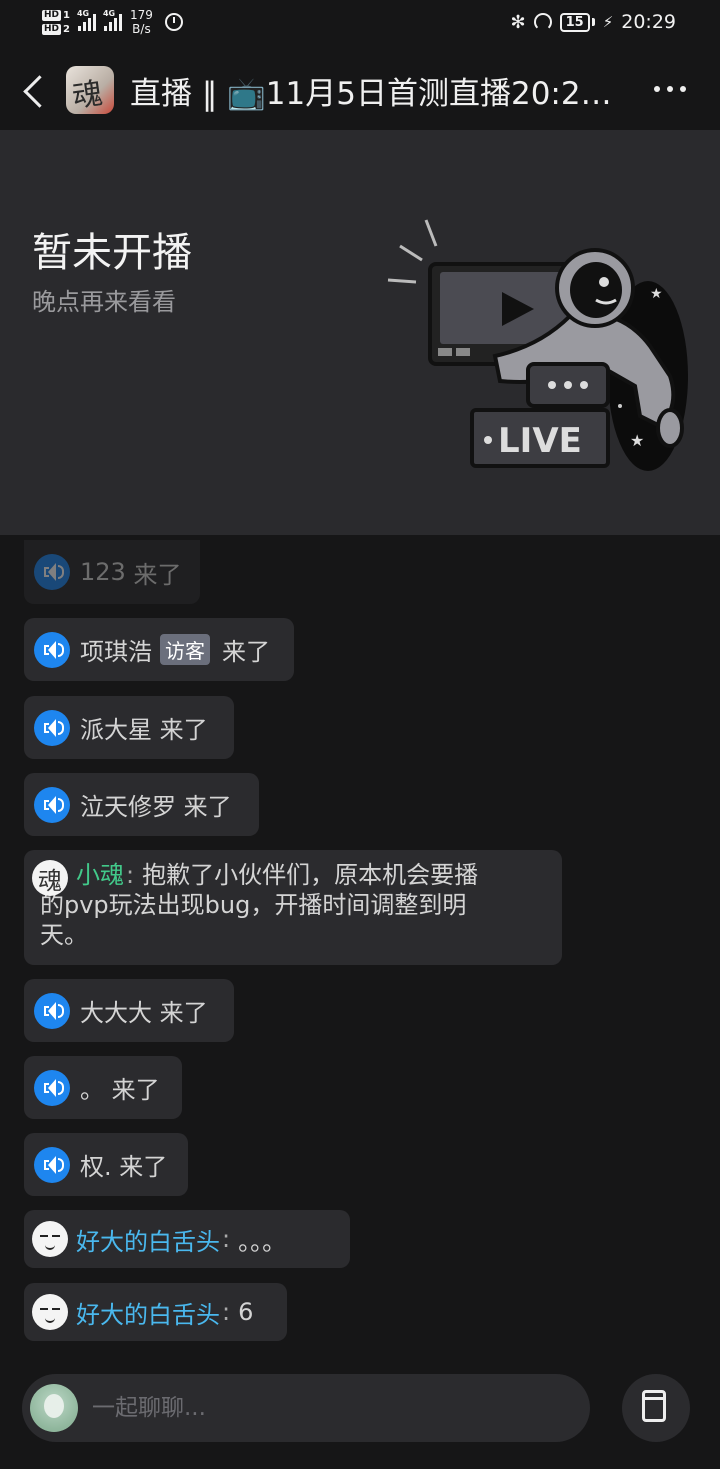 Image resolution: width=720 pixels, height=1469 pixels. Describe the element at coordinates (112, 253) in the screenshot. I see `banner-title: 暂未开播` at that location.